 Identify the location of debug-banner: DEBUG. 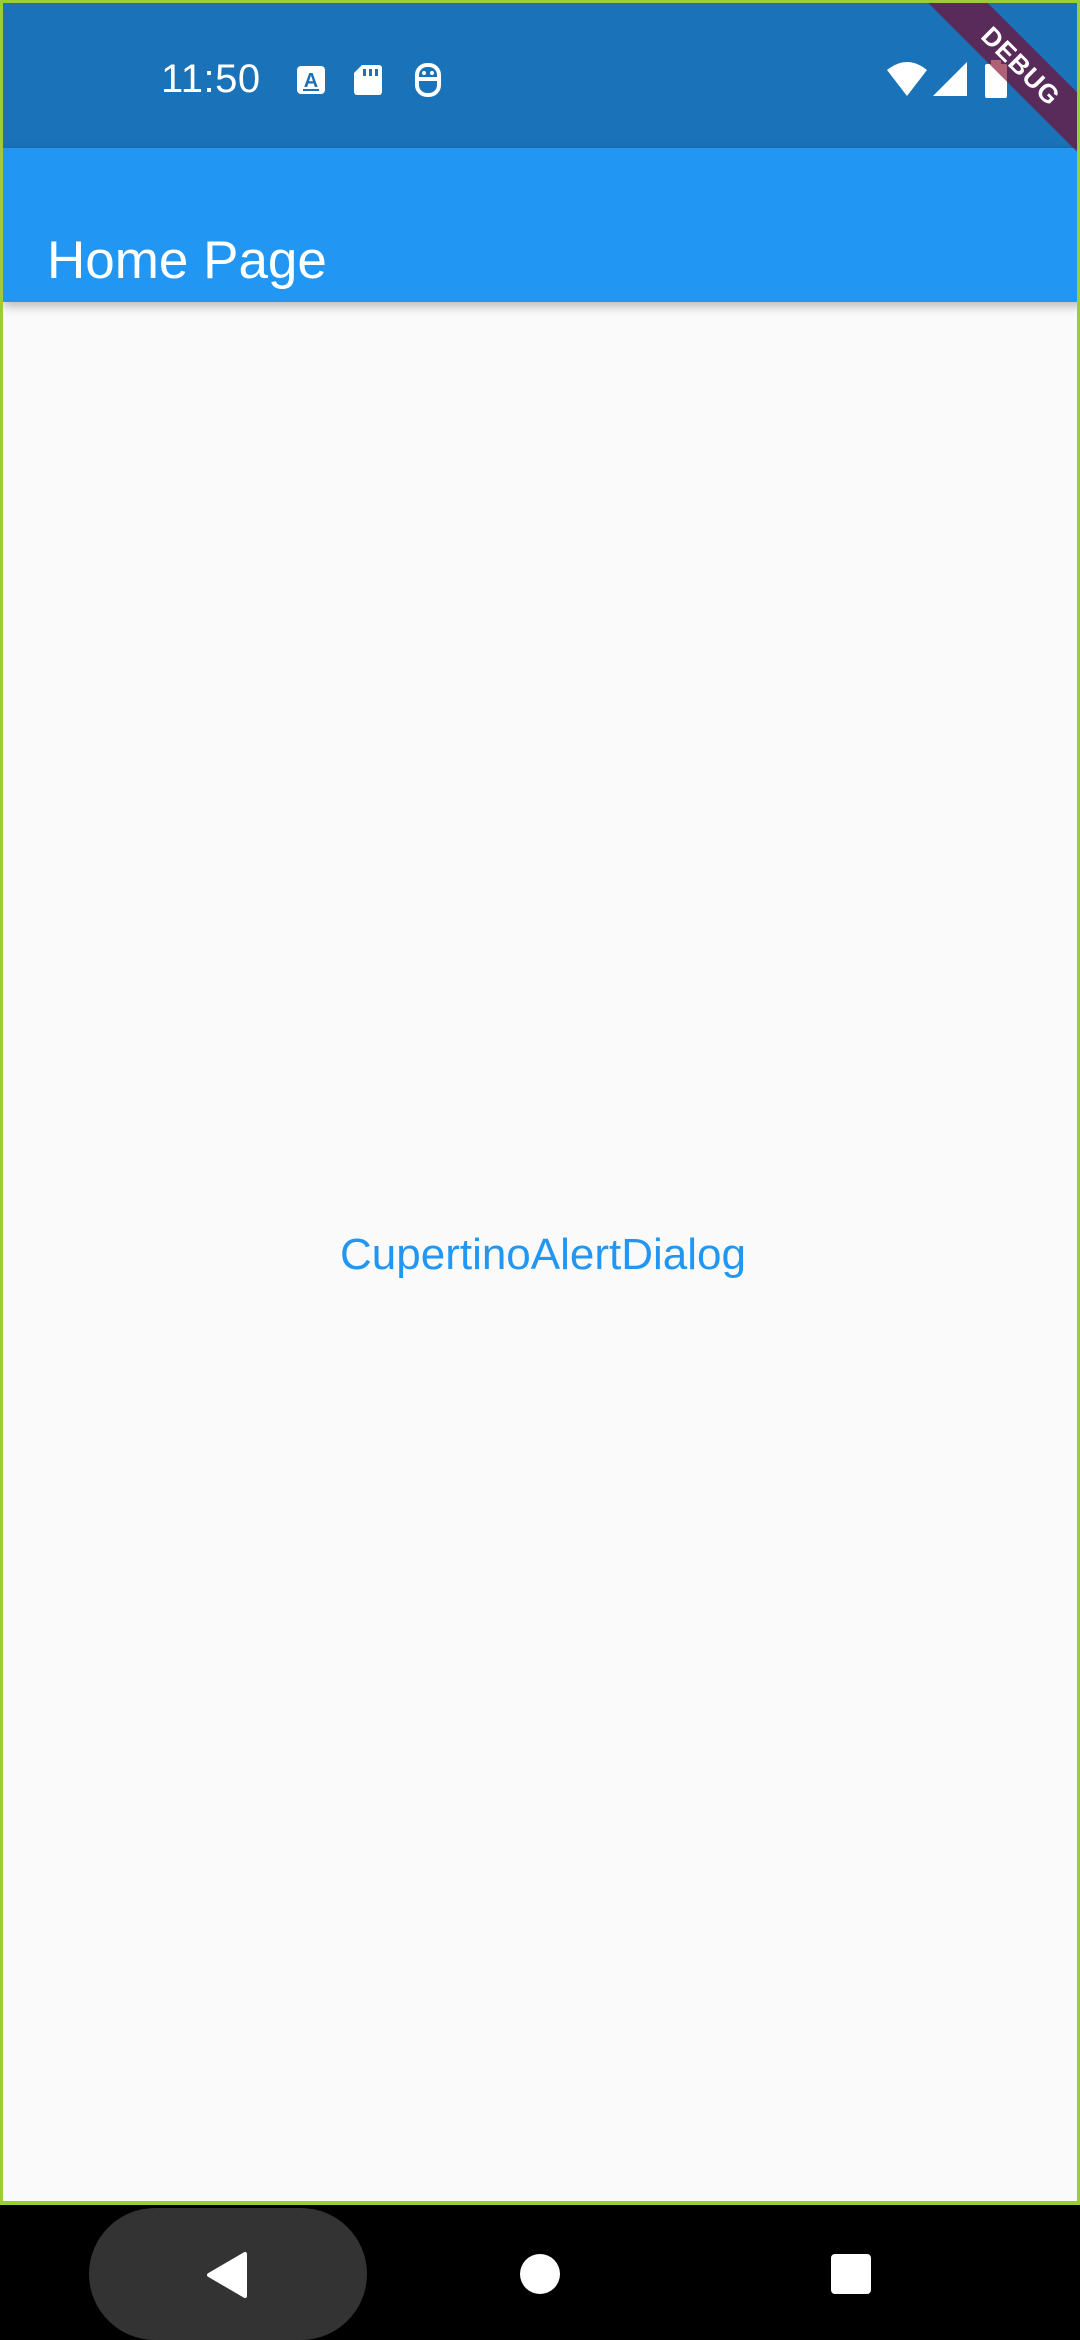
(1002, 78).